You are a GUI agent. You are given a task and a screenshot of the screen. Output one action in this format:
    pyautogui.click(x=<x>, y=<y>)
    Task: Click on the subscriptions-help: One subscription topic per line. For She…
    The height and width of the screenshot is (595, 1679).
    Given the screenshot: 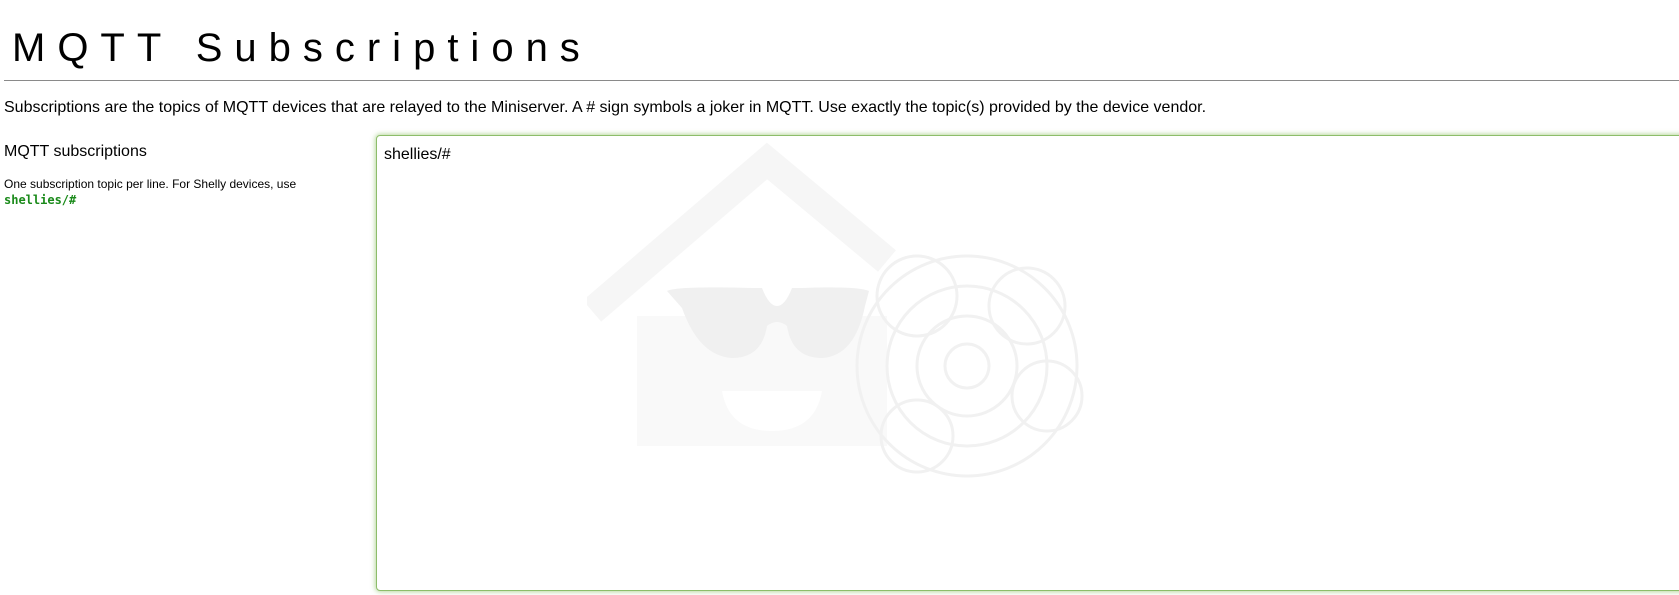 What is the action you would take?
    pyautogui.click(x=150, y=192)
    